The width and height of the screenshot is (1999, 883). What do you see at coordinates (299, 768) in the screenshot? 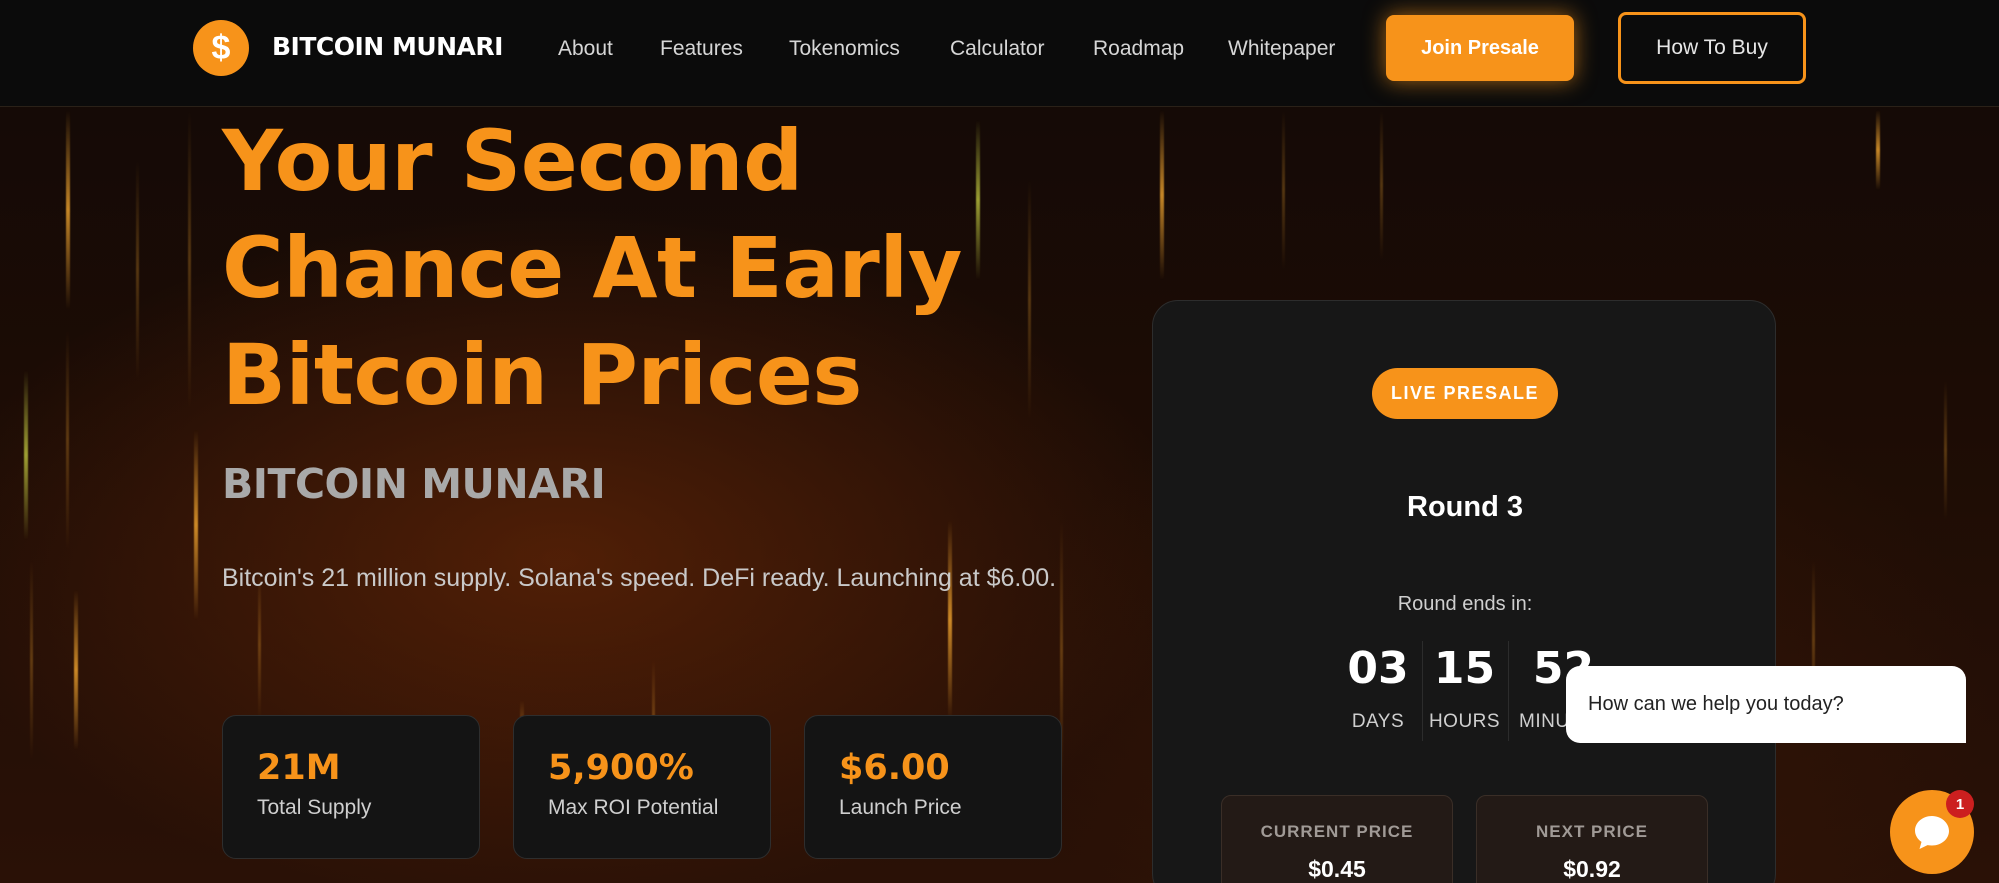
I see `stat-value: 21M` at bounding box center [299, 768].